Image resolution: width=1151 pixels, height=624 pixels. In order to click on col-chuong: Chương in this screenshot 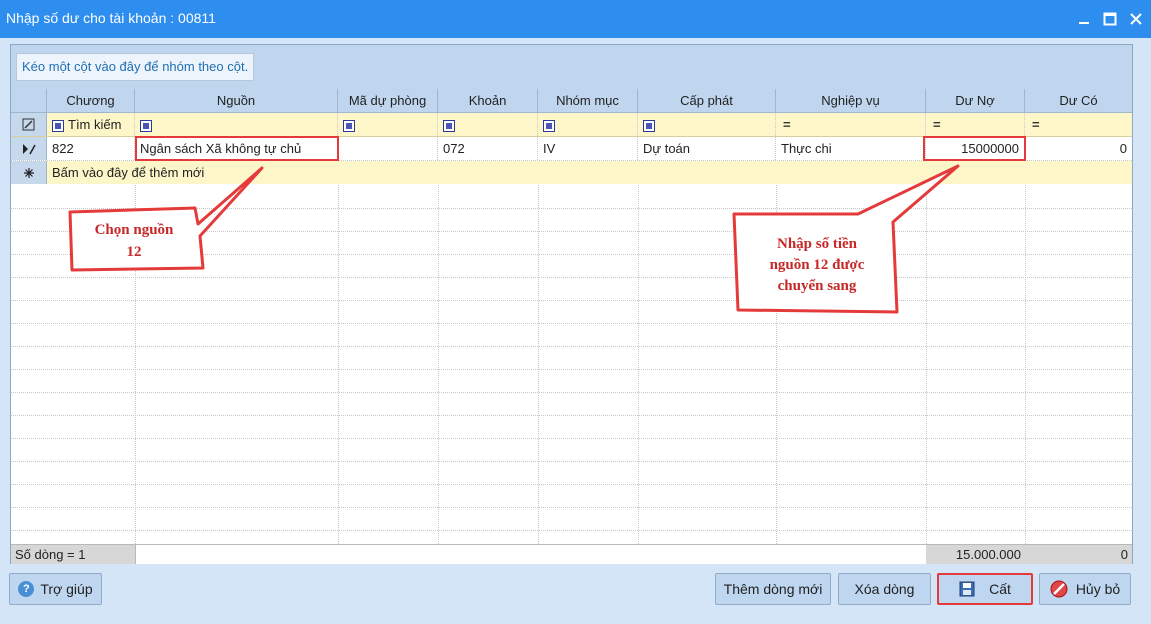, I will do `click(91, 100)`.